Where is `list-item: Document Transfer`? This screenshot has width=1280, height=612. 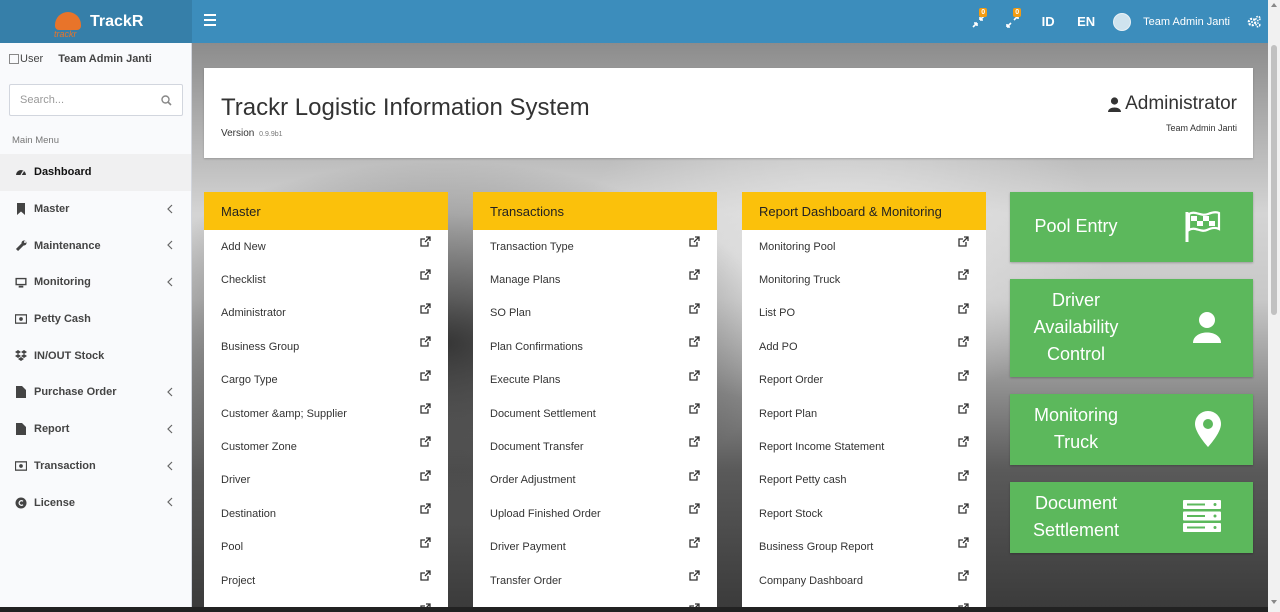
list-item: Document Transfer is located at coordinates (595, 446).